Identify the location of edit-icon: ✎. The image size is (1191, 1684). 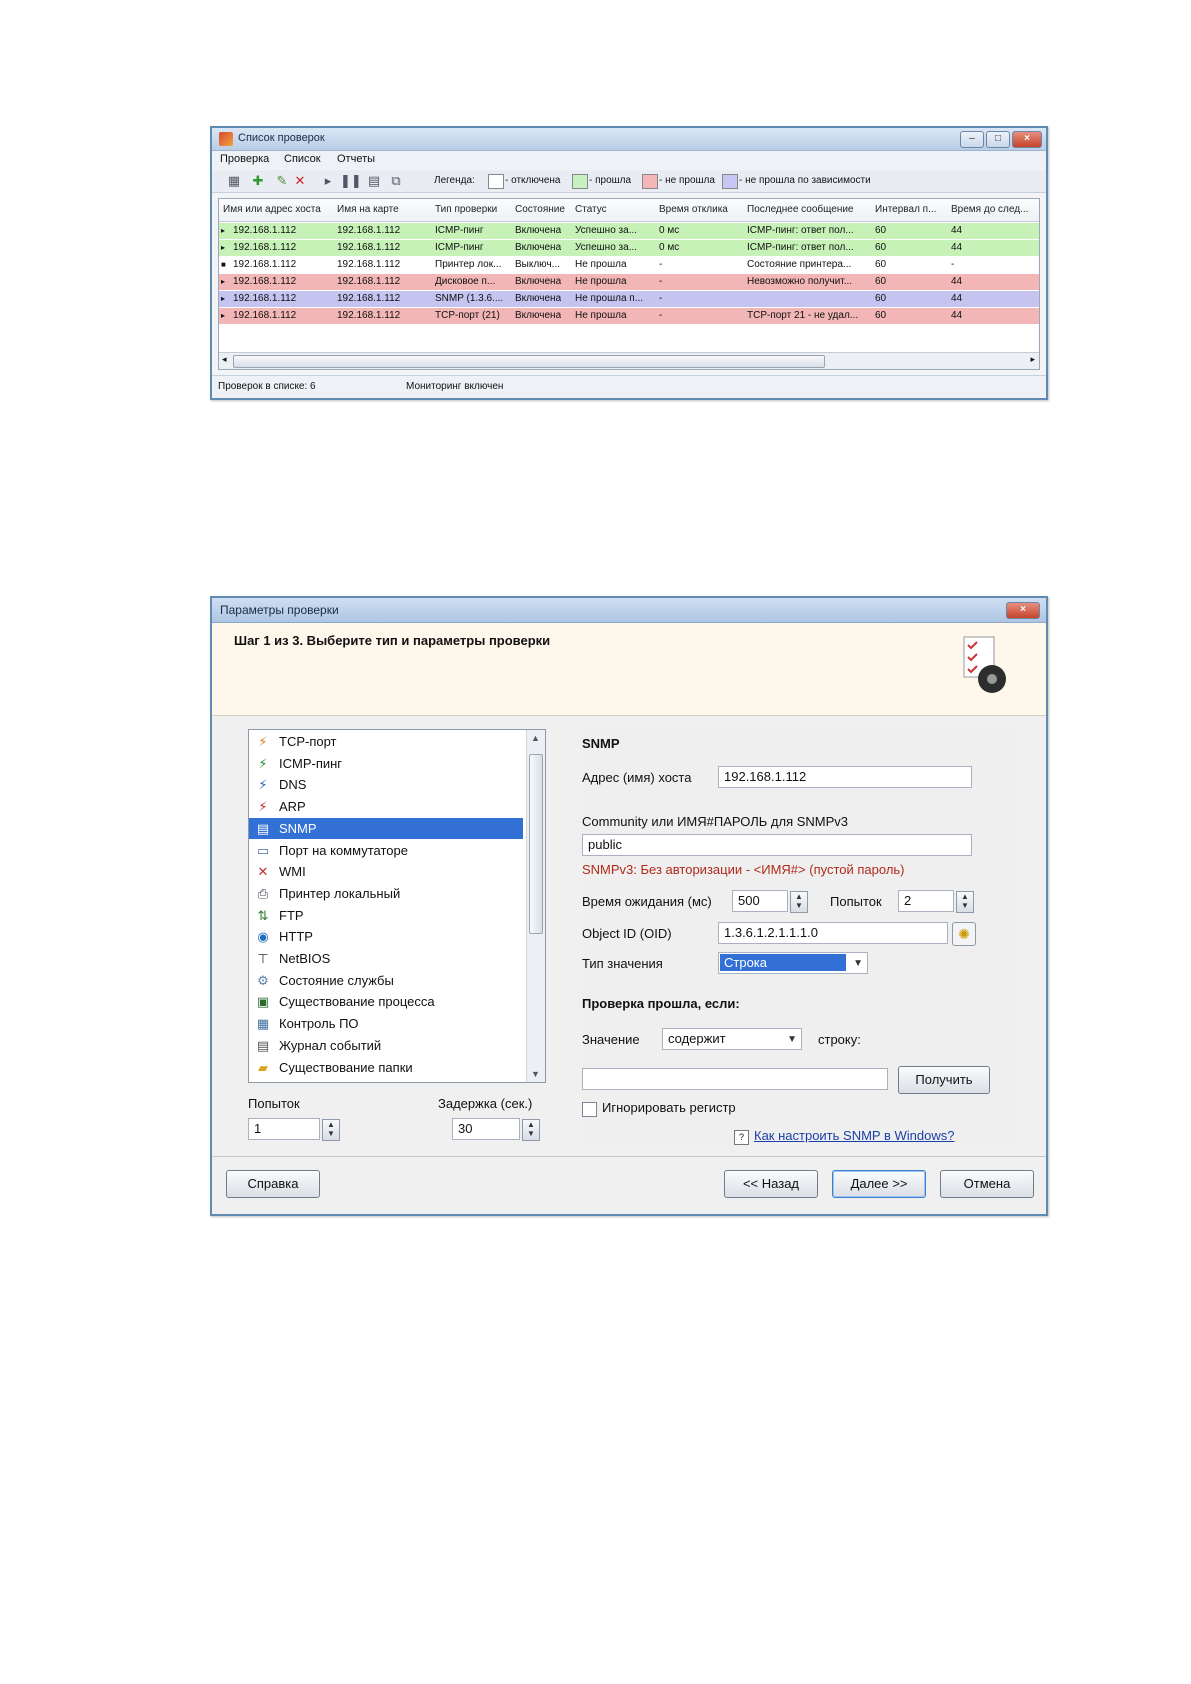
(282, 181).